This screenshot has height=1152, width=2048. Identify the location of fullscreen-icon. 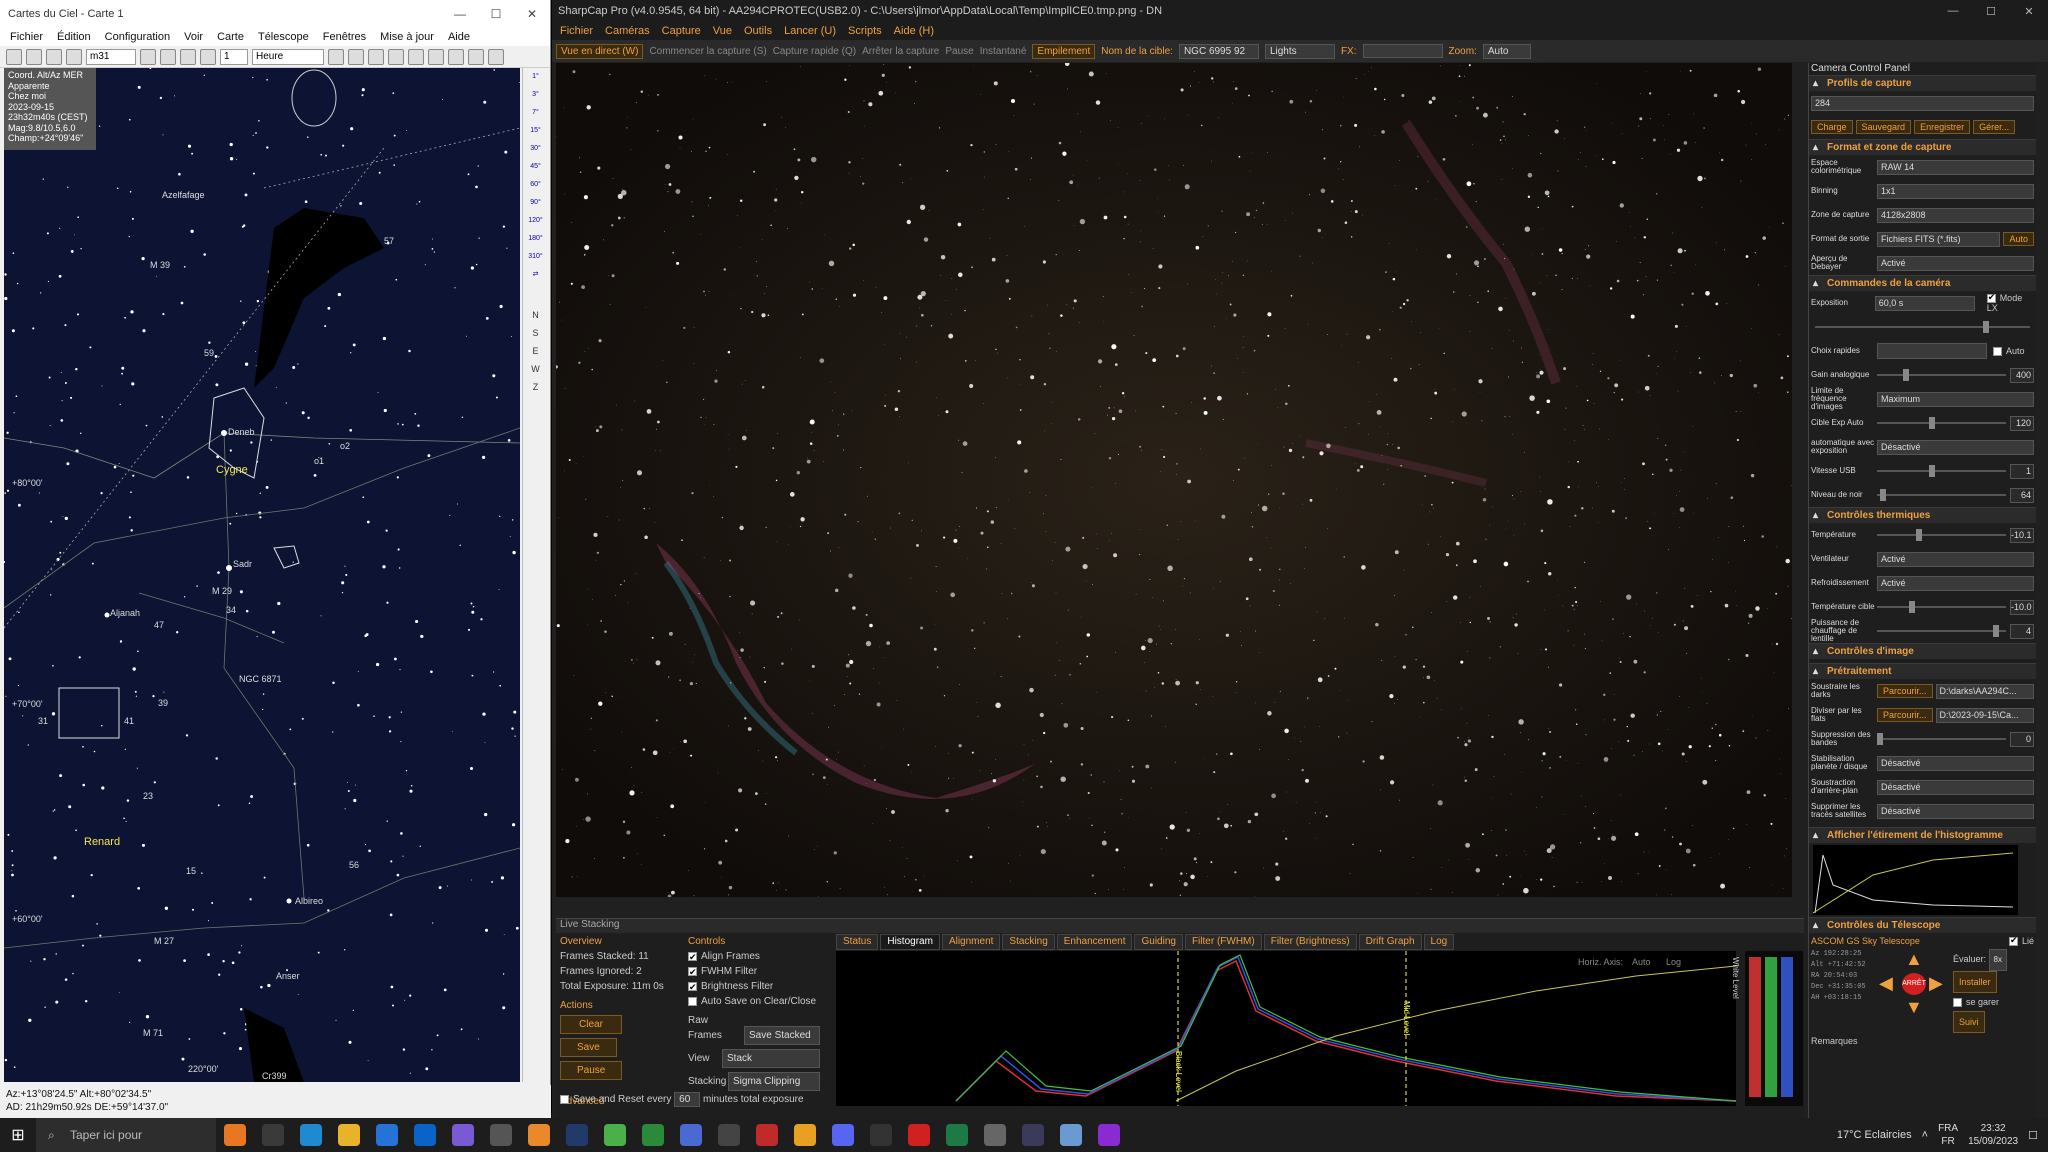
(496, 56).